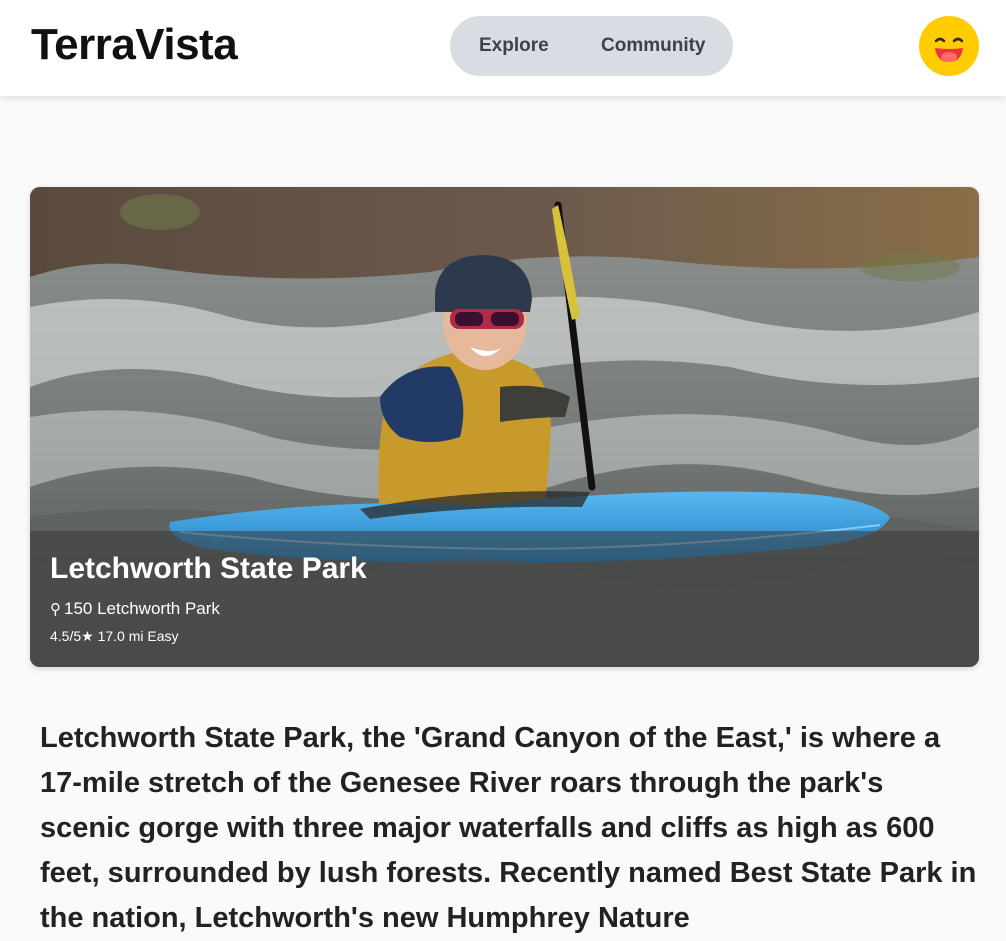  I want to click on park-address-text: 150 Letchworth Park, so click(142, 608).